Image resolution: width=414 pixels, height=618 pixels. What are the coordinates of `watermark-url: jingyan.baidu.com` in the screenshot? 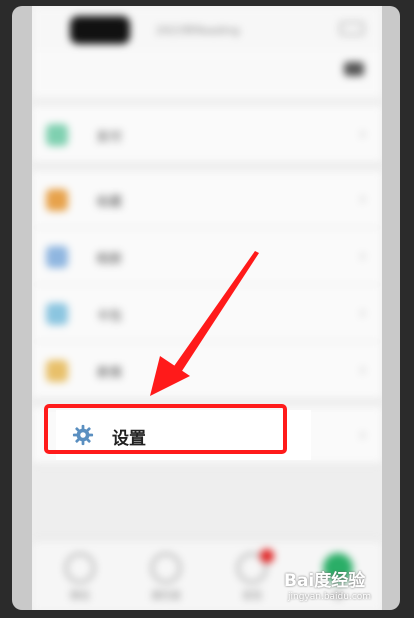 It's located at (330, 597).